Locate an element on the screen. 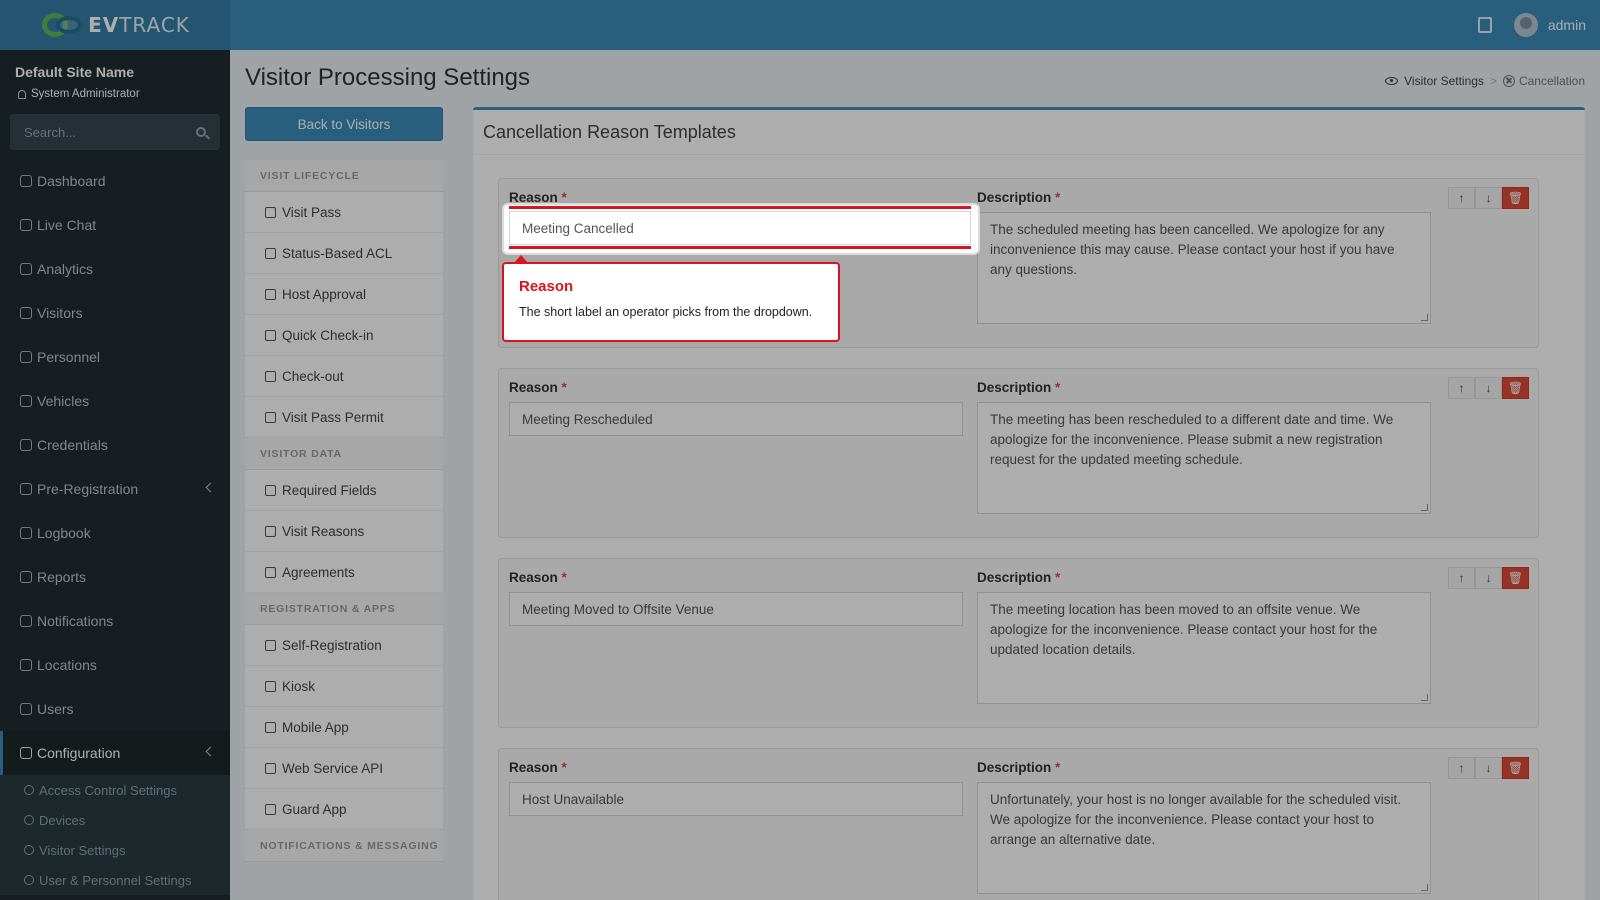  shapes-icon is located at coordinates (270, 531).